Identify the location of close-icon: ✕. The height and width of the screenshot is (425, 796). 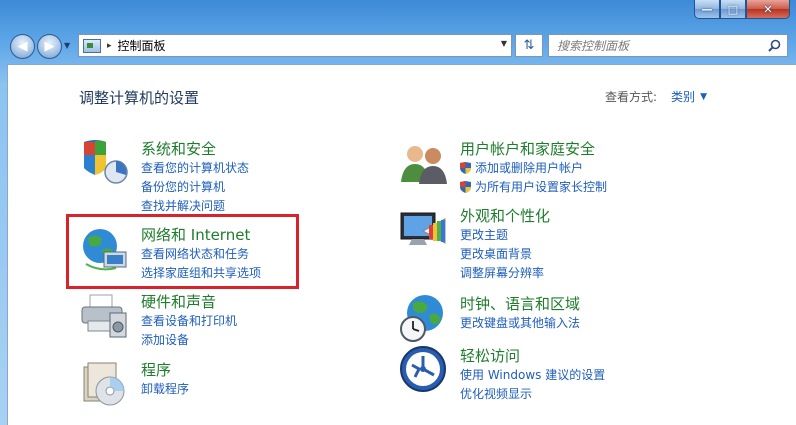
(768, 9).